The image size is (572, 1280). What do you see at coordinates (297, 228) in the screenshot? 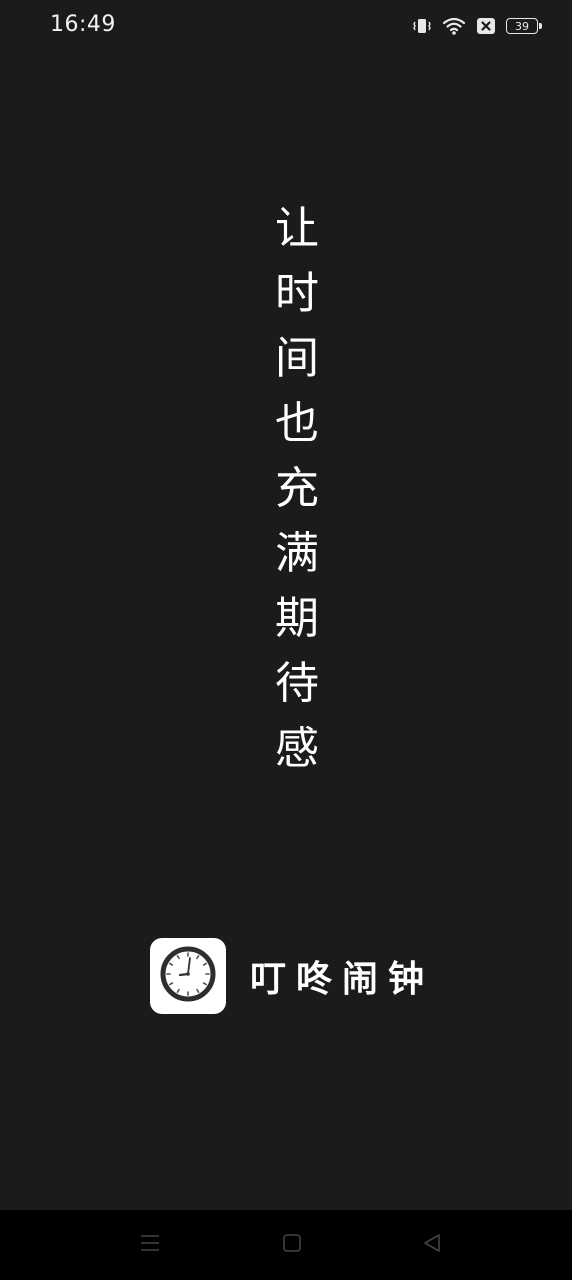
I see `slogan-char: 让` at bounding box center [297, 228].